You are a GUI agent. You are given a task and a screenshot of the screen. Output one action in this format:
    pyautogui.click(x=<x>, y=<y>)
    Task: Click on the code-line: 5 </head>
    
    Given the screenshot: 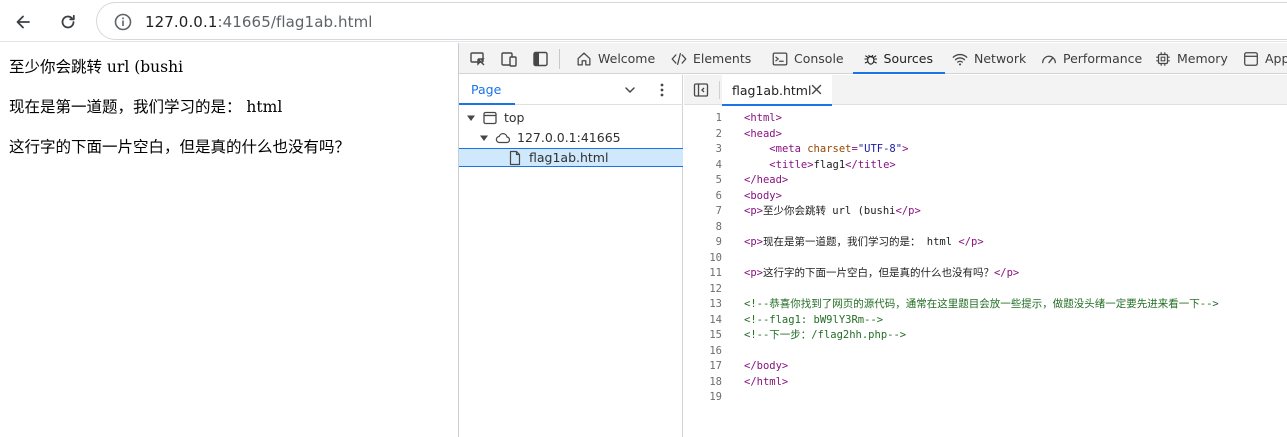 What is the action you would take?
    pyautogui.click(x=985, y=181)
    